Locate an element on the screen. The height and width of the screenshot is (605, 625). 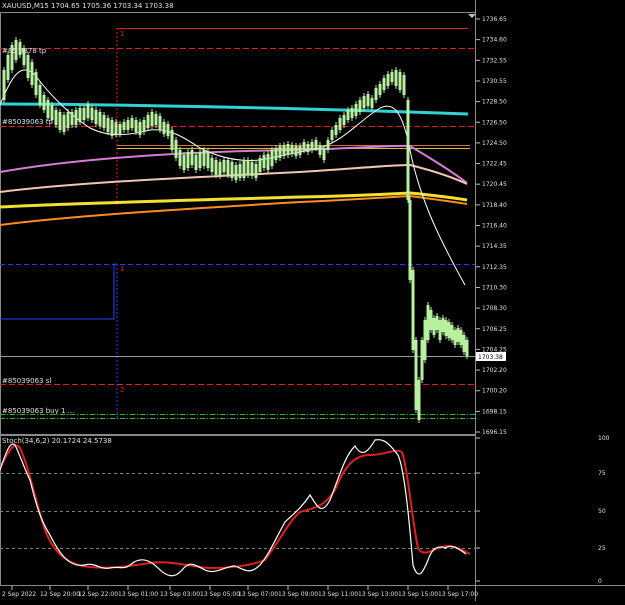
price-tick-label: 1708.30 is located at coordinates (494, 308).